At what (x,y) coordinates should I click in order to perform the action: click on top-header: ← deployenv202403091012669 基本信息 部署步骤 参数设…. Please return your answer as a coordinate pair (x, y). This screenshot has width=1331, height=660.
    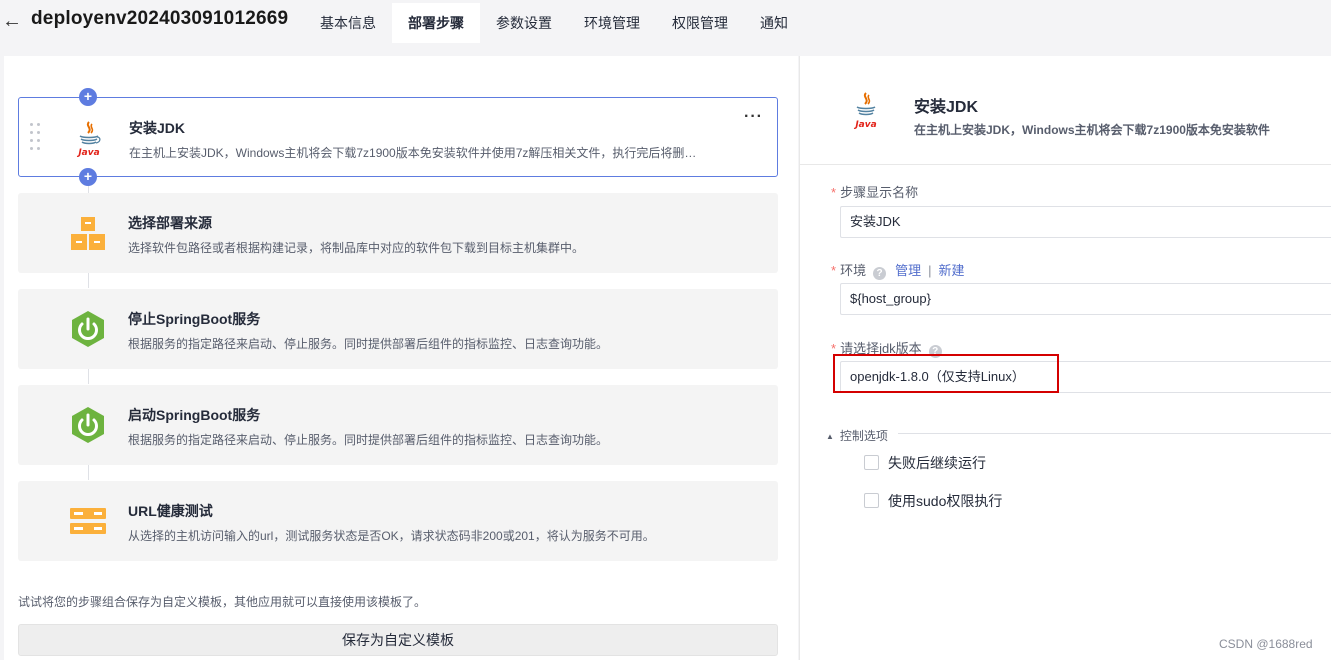
    Looking at the image, I should click on (665, 22).